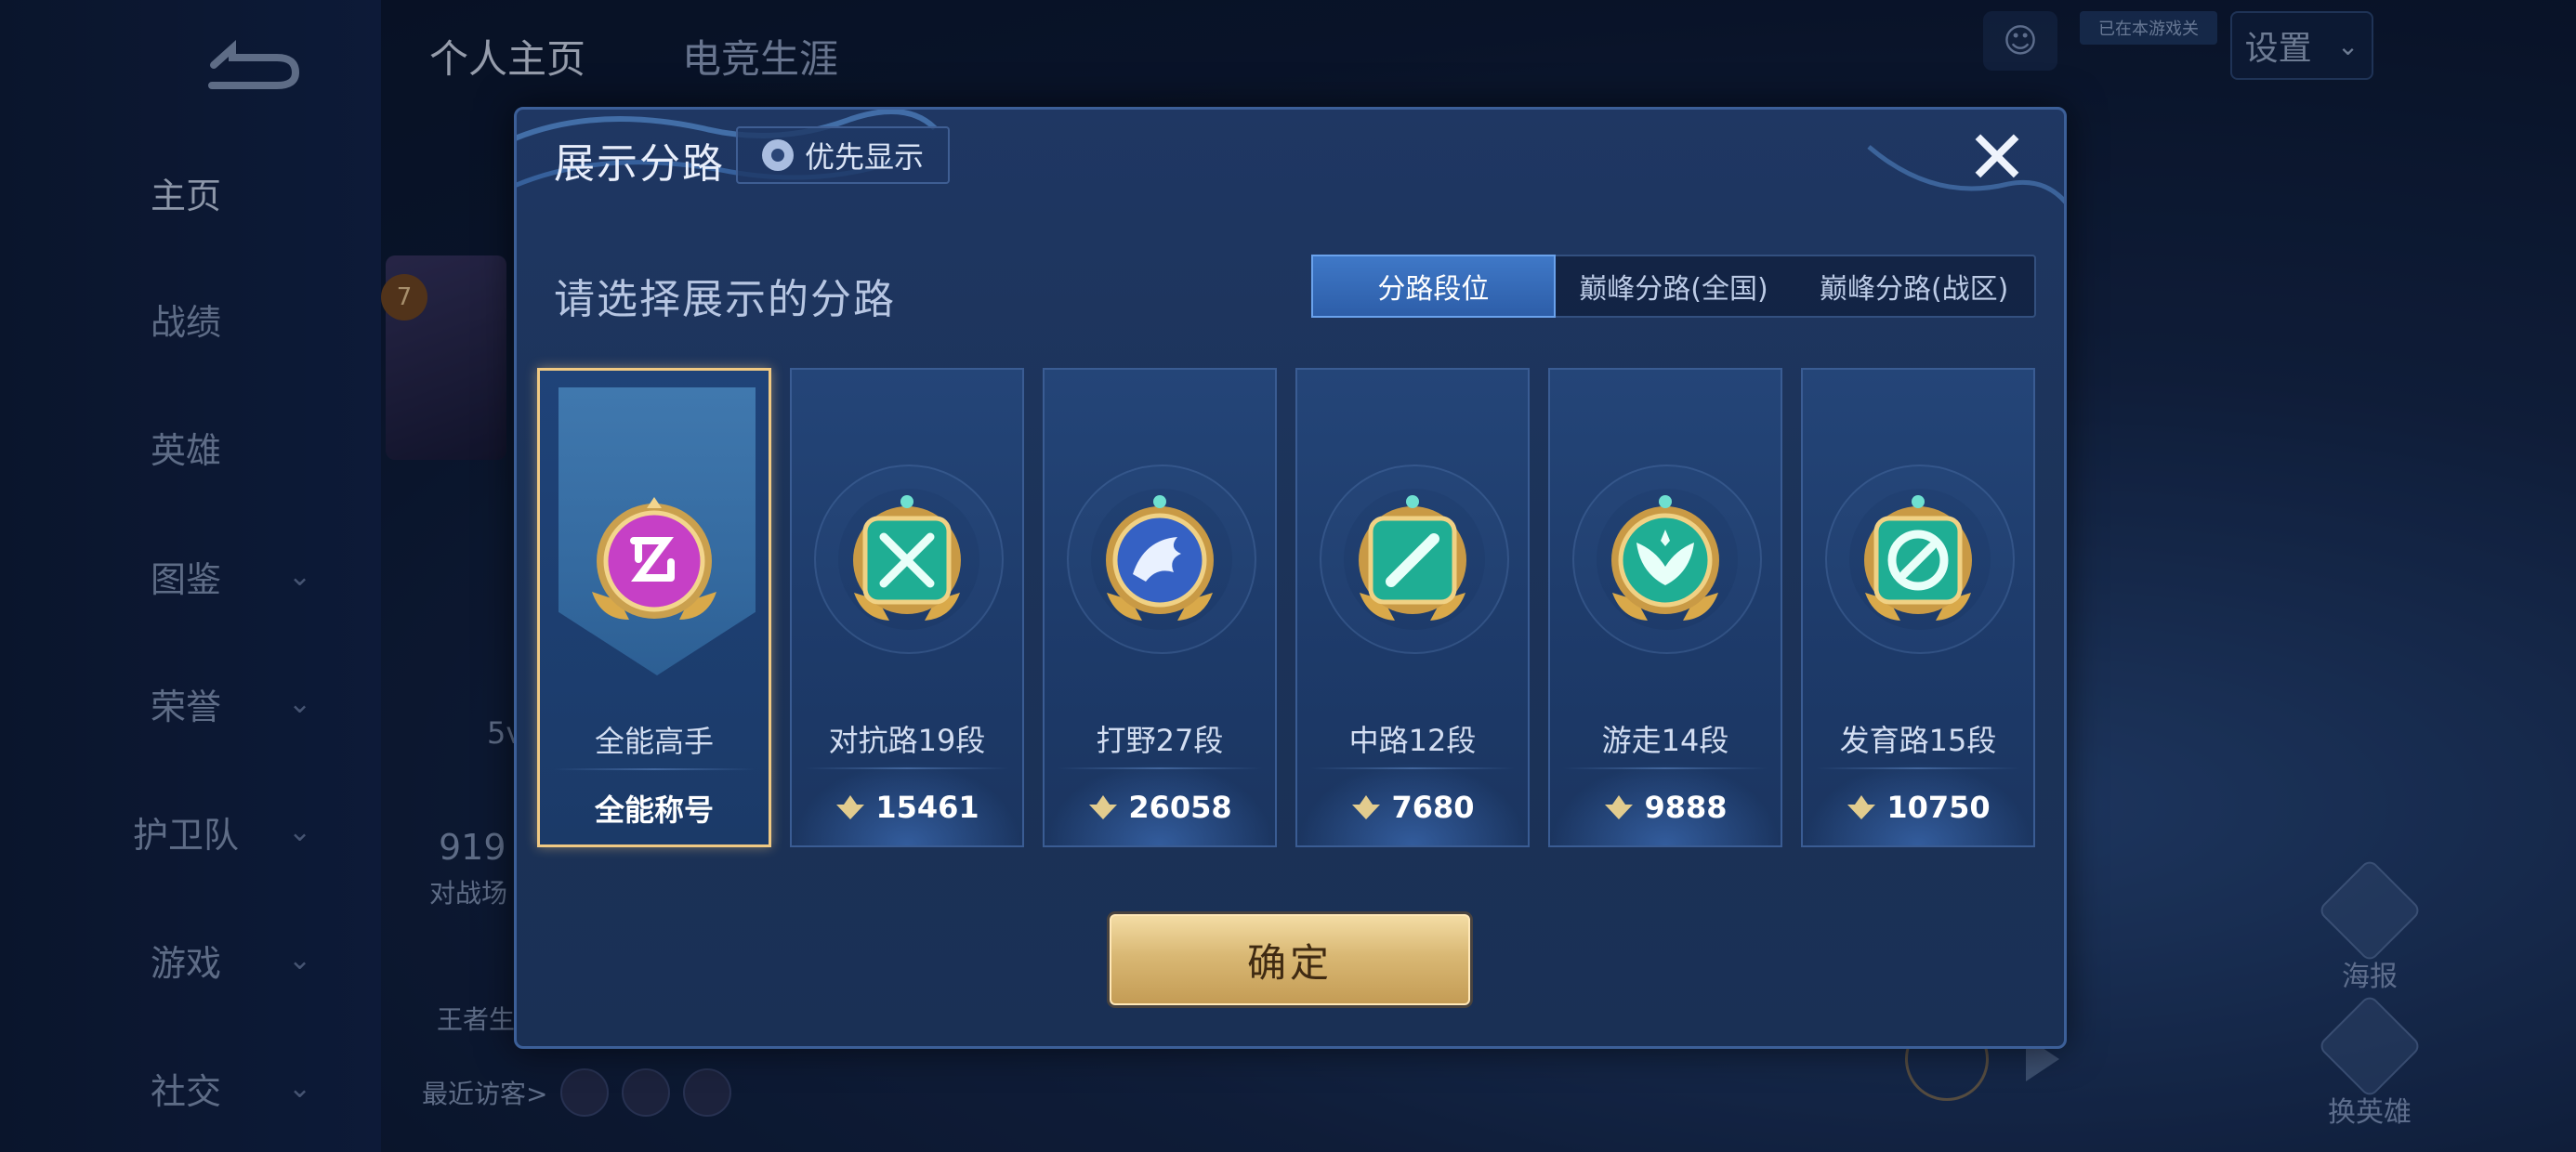  Describe the element at coordinates (1665, 740) in the screenshot. I see `lane-rank-label: 游走14段` at that location.